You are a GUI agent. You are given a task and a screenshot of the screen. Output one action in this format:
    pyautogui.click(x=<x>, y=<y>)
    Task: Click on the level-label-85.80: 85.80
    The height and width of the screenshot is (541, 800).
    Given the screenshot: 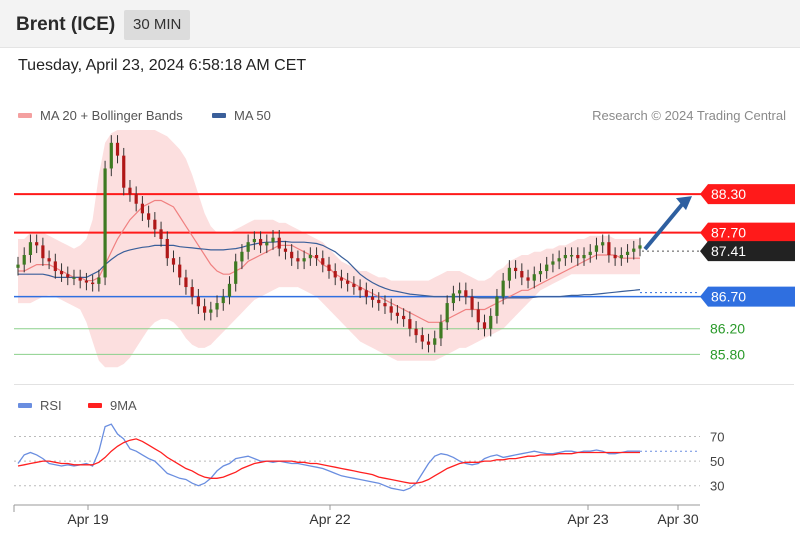 What is the action you would take?
    pyautogui.click(x=727, y=354)
    